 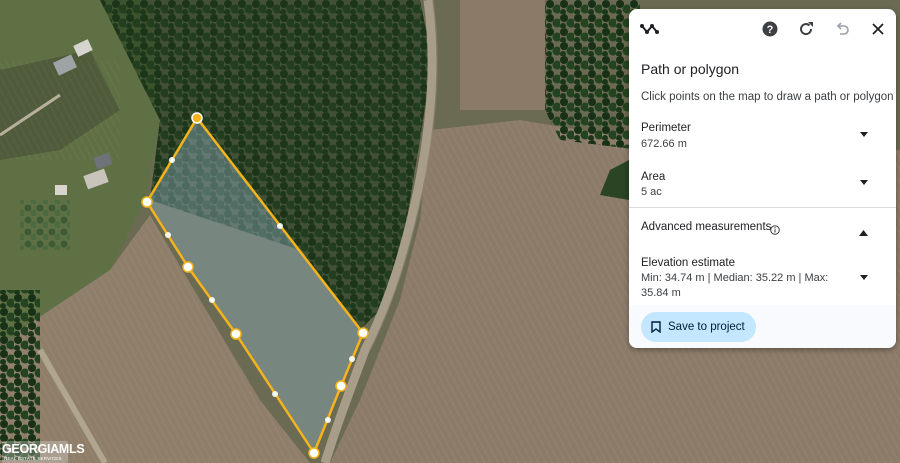 I want to click on save-to-project-label: Save to project, so click(x=706, y=327).